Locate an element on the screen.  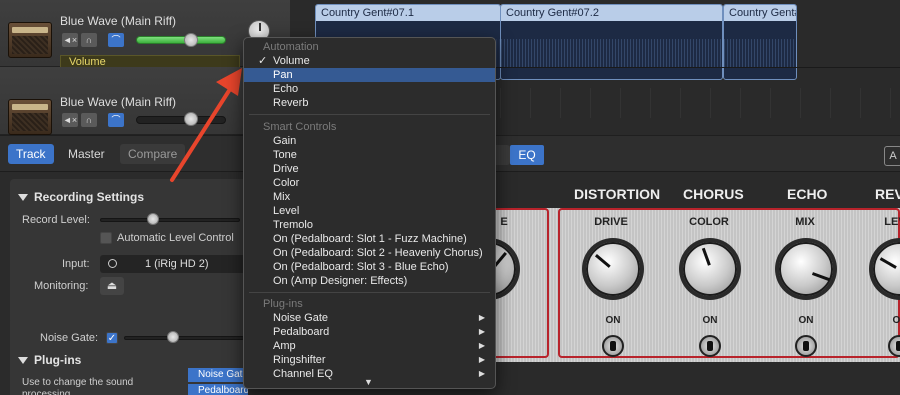
region-title: Country Gent#07.2 is located at coordinates (611, 13).